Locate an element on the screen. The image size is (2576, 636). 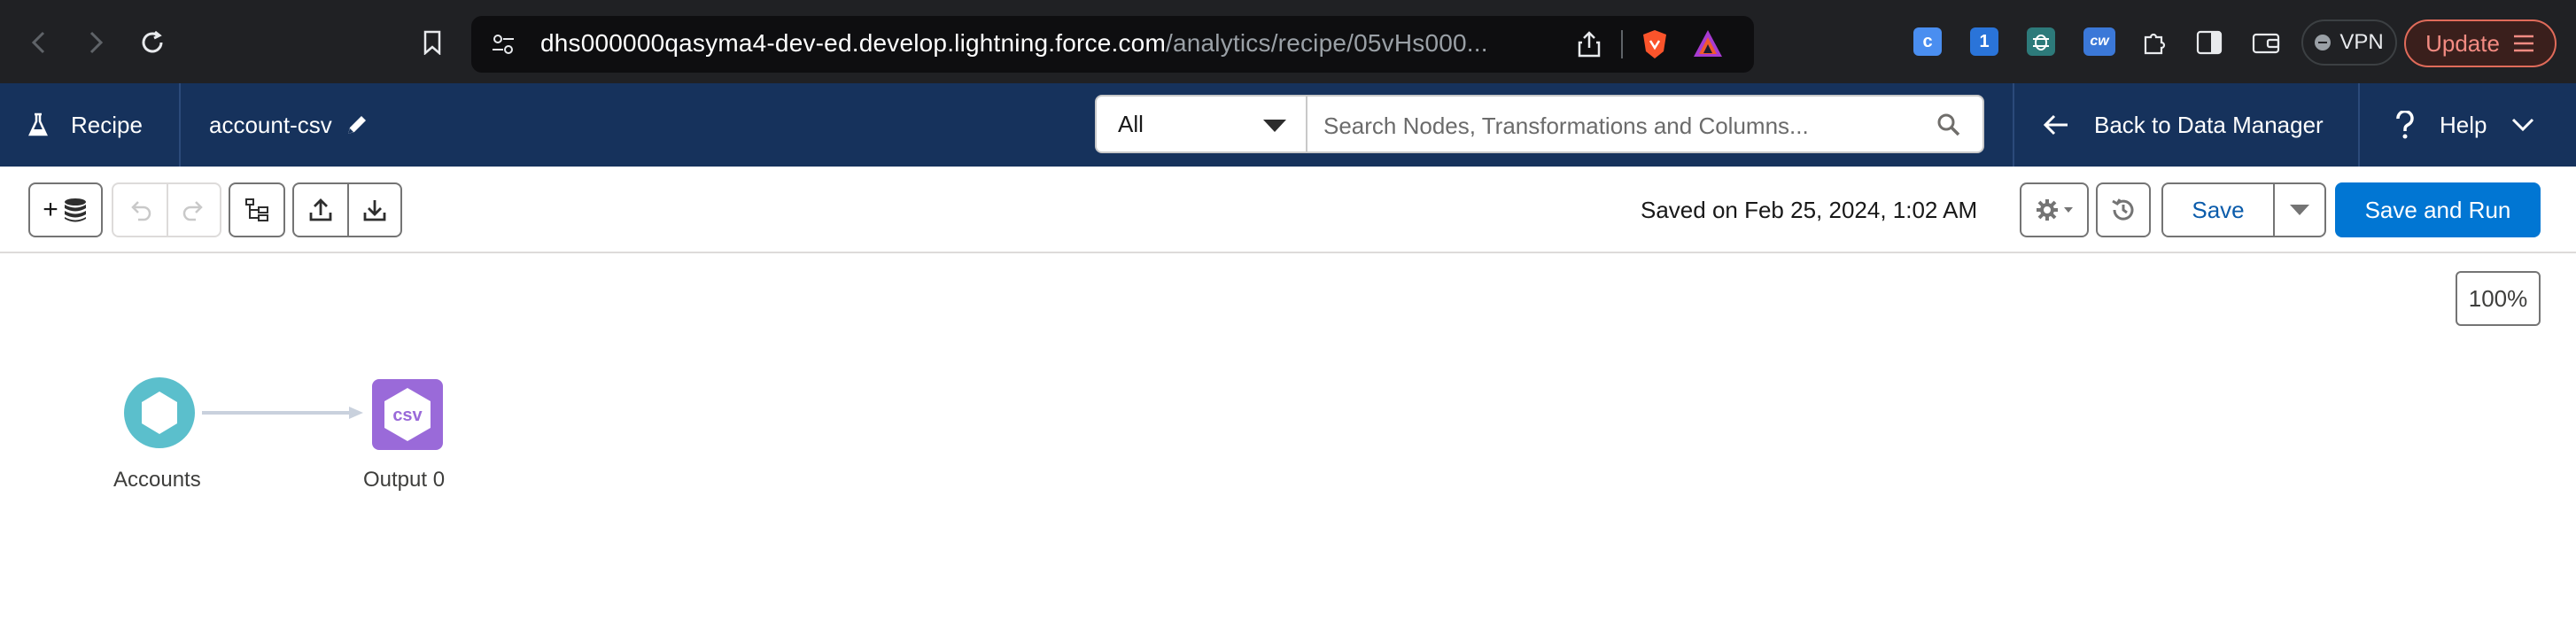
bookmark-button is located at coordinates (432, 42).